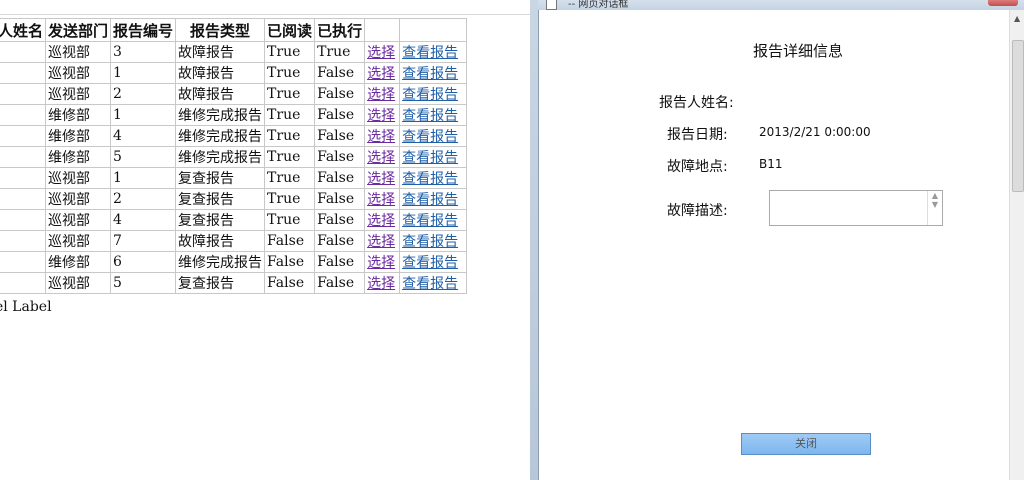  I want to click on executed-status-cell: True, so click(340, 52).